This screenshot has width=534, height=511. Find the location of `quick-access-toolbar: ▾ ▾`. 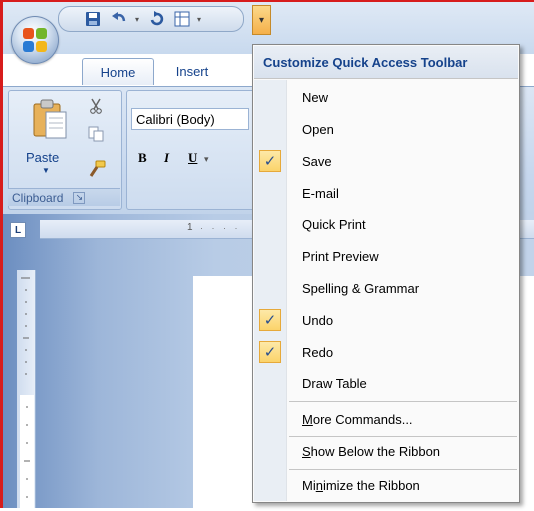

quick-access-toolbar: ▾ ▾ is located at coordinates (151, 19).